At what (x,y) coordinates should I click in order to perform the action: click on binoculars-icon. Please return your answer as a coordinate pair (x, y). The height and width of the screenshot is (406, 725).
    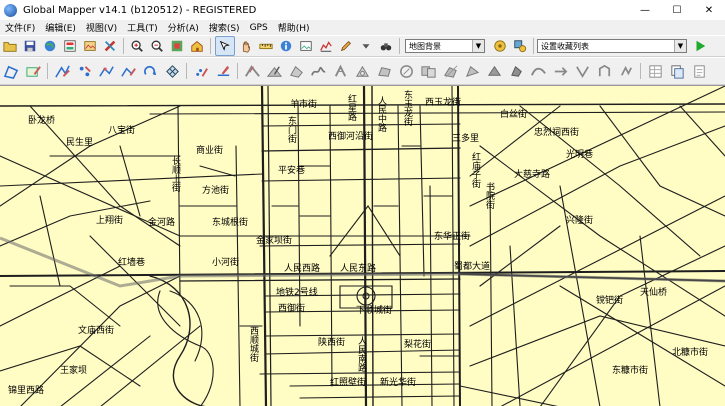
    Looking at the image, I should click on (386, 46).